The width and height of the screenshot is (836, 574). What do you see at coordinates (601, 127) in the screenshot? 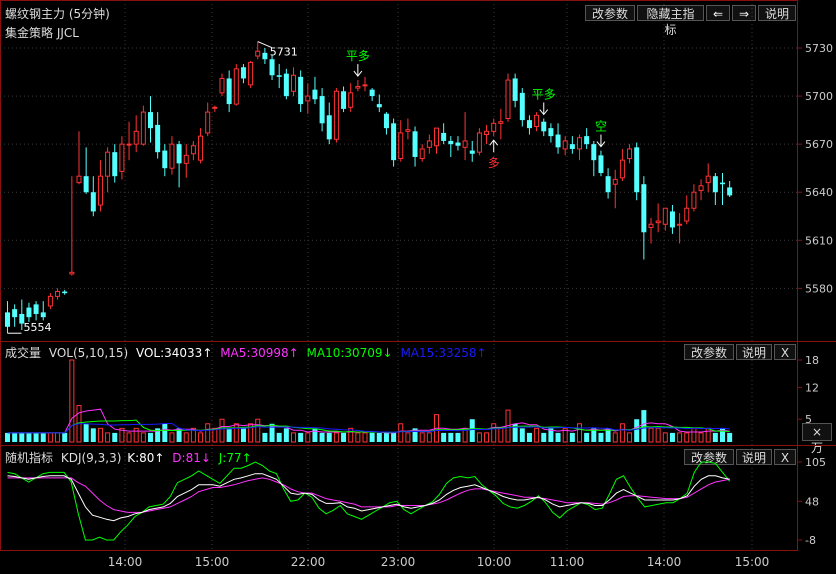
I see `signal-label: 空` at bounding box center [601, 127].